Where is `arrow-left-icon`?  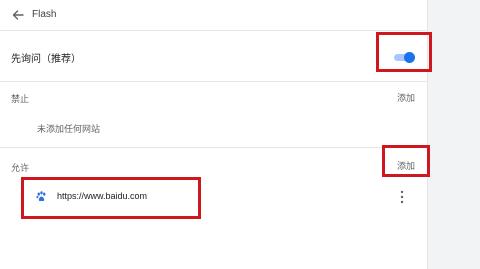
arrow-left-icon is located at coordinates (18, 15).